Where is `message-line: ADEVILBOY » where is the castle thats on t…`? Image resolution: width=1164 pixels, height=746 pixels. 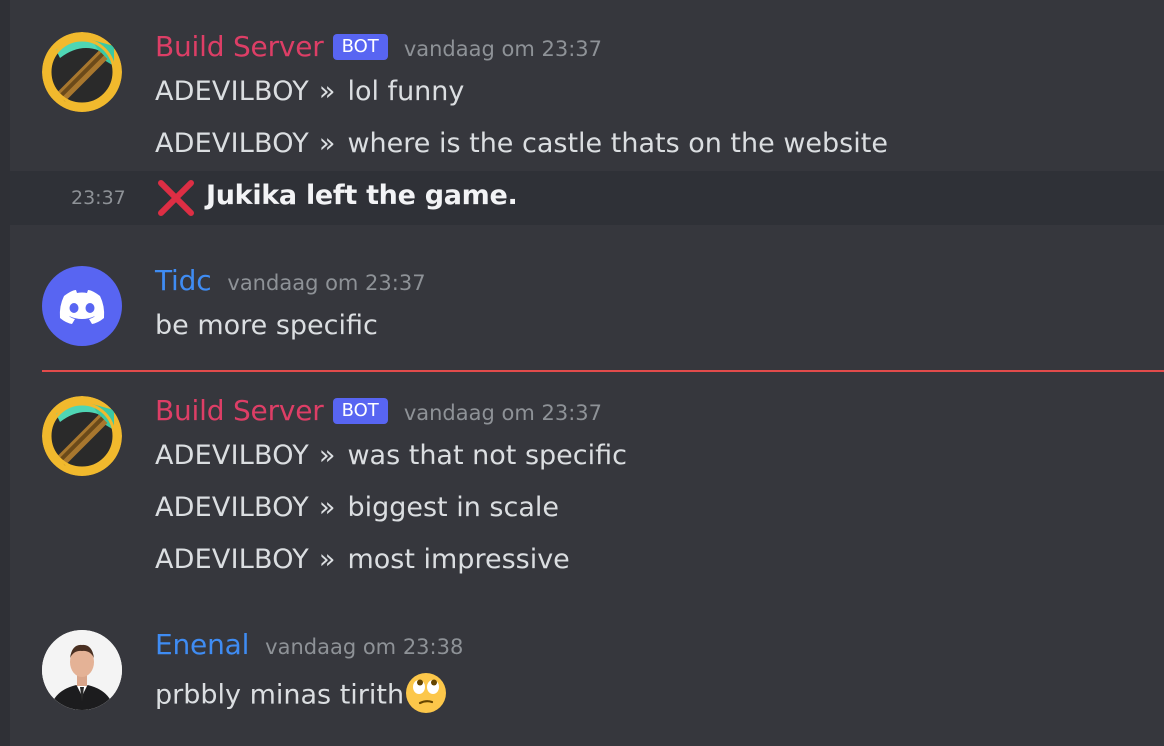
message-line: ADEVILBOY » where is the castle thats on t… is located at coordinates (521, 143).